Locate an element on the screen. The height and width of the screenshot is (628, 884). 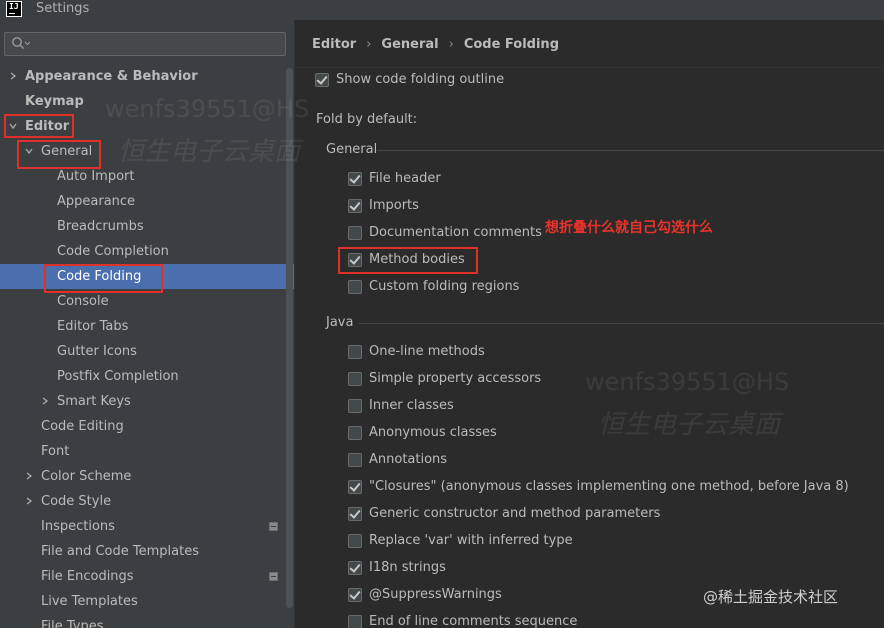
option-label: Simple property accessors is located at coordinates (455, 378).